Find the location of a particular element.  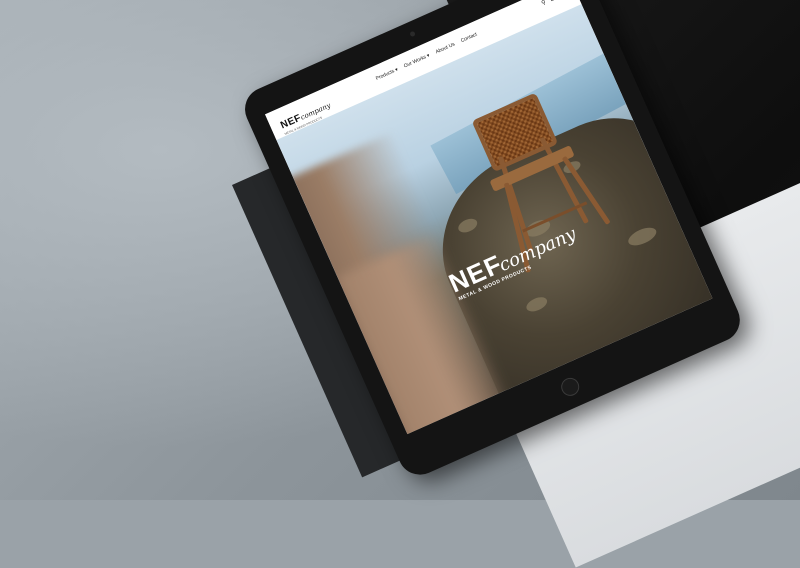

nav-icons: ⚲ EN ♡ is located at coordinates (555, 3).